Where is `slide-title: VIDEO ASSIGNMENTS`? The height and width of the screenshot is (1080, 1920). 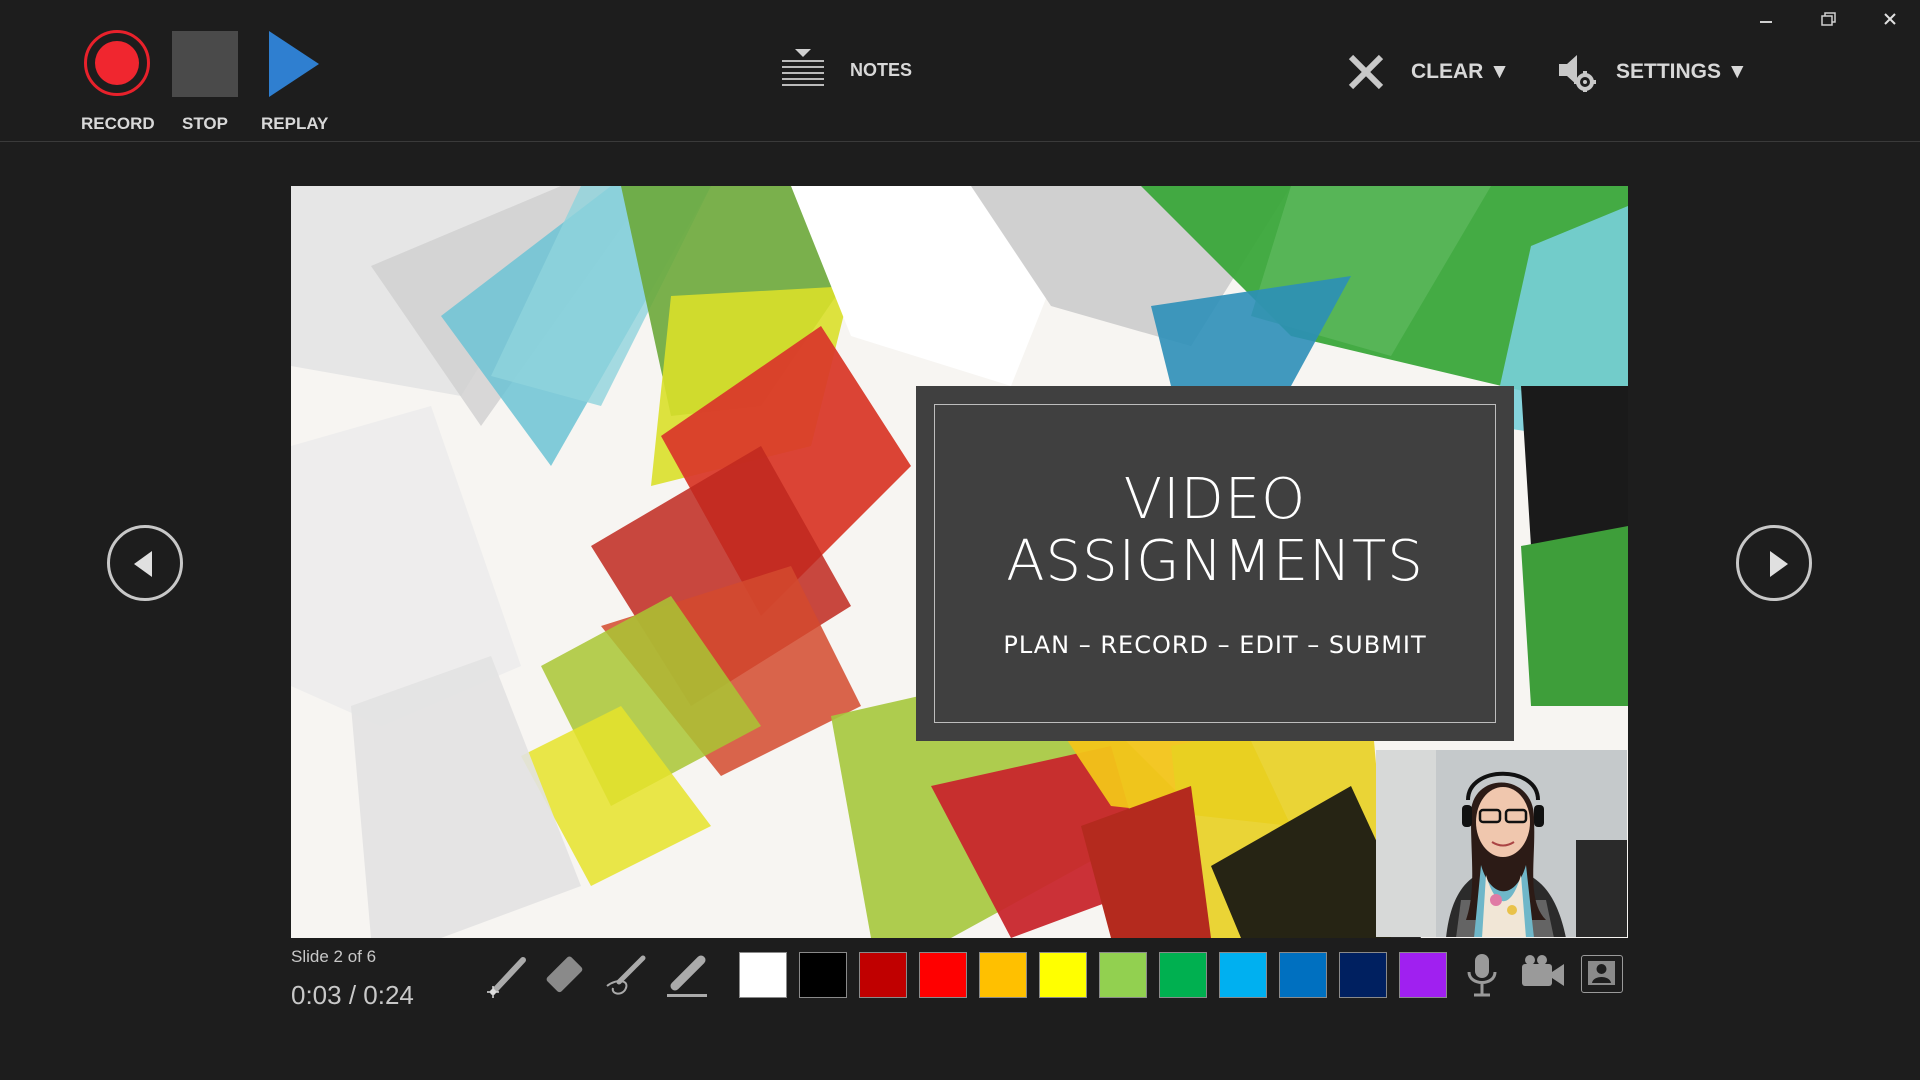 slide-title: VIDEO ASSIGNMENTS is located at coordinates (1215, 531).